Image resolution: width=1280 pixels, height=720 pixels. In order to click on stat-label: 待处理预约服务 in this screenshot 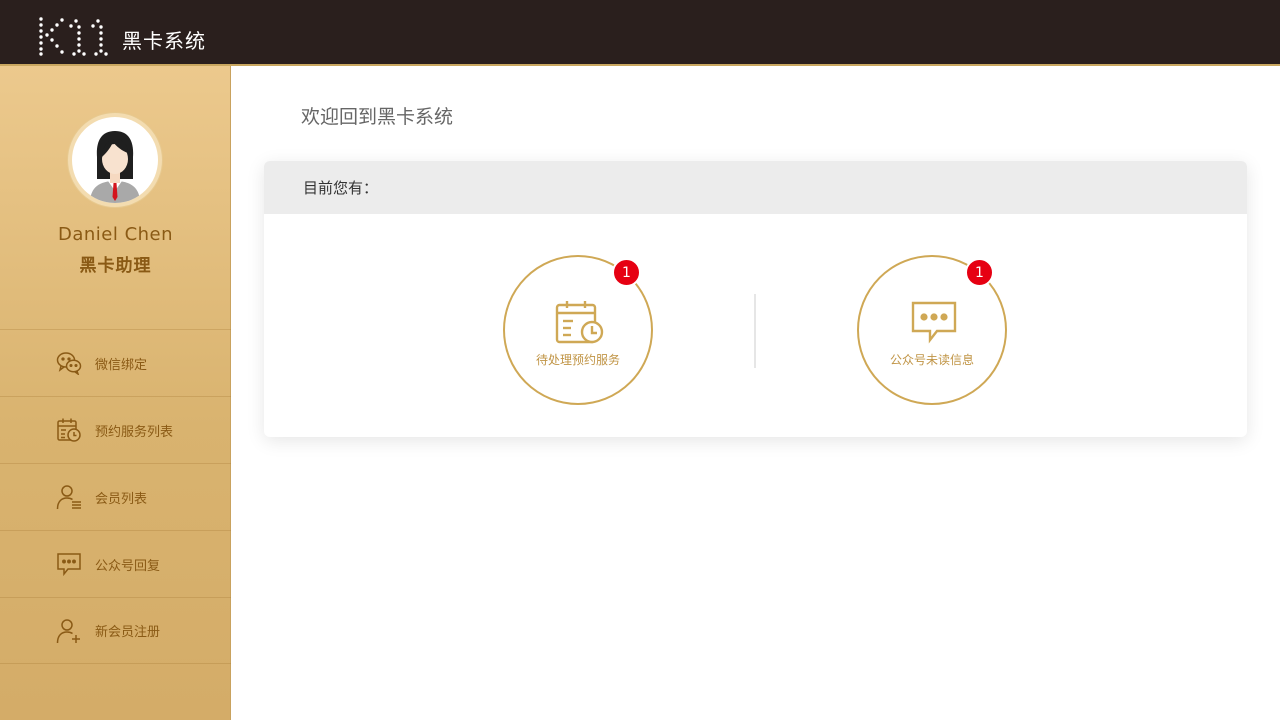, I will do `click(577, 360)`.